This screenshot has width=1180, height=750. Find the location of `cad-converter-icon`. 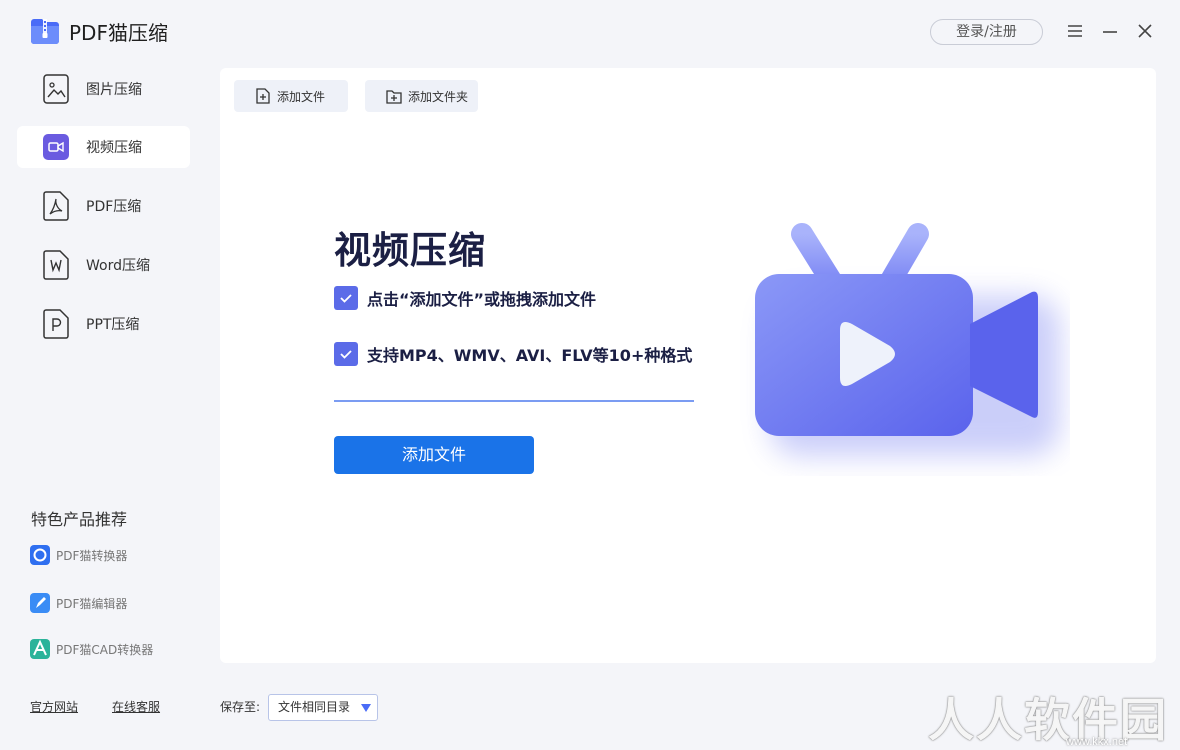

cad-converter-icon is located at coordinates (40, 649).